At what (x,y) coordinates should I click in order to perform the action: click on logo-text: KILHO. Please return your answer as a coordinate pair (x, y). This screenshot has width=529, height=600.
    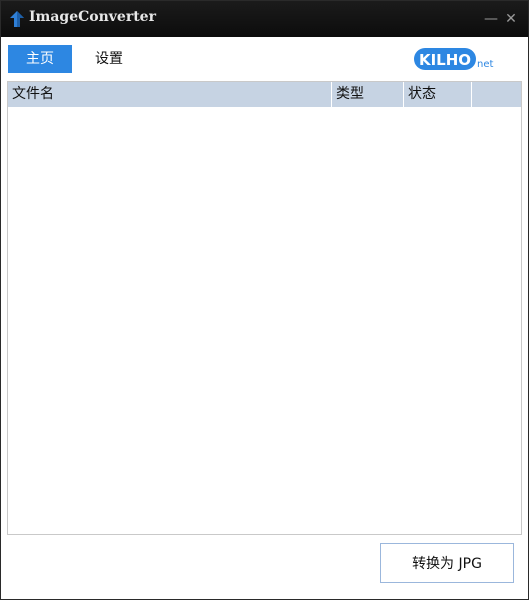
    Looking at the image, I should click on (445, 60).